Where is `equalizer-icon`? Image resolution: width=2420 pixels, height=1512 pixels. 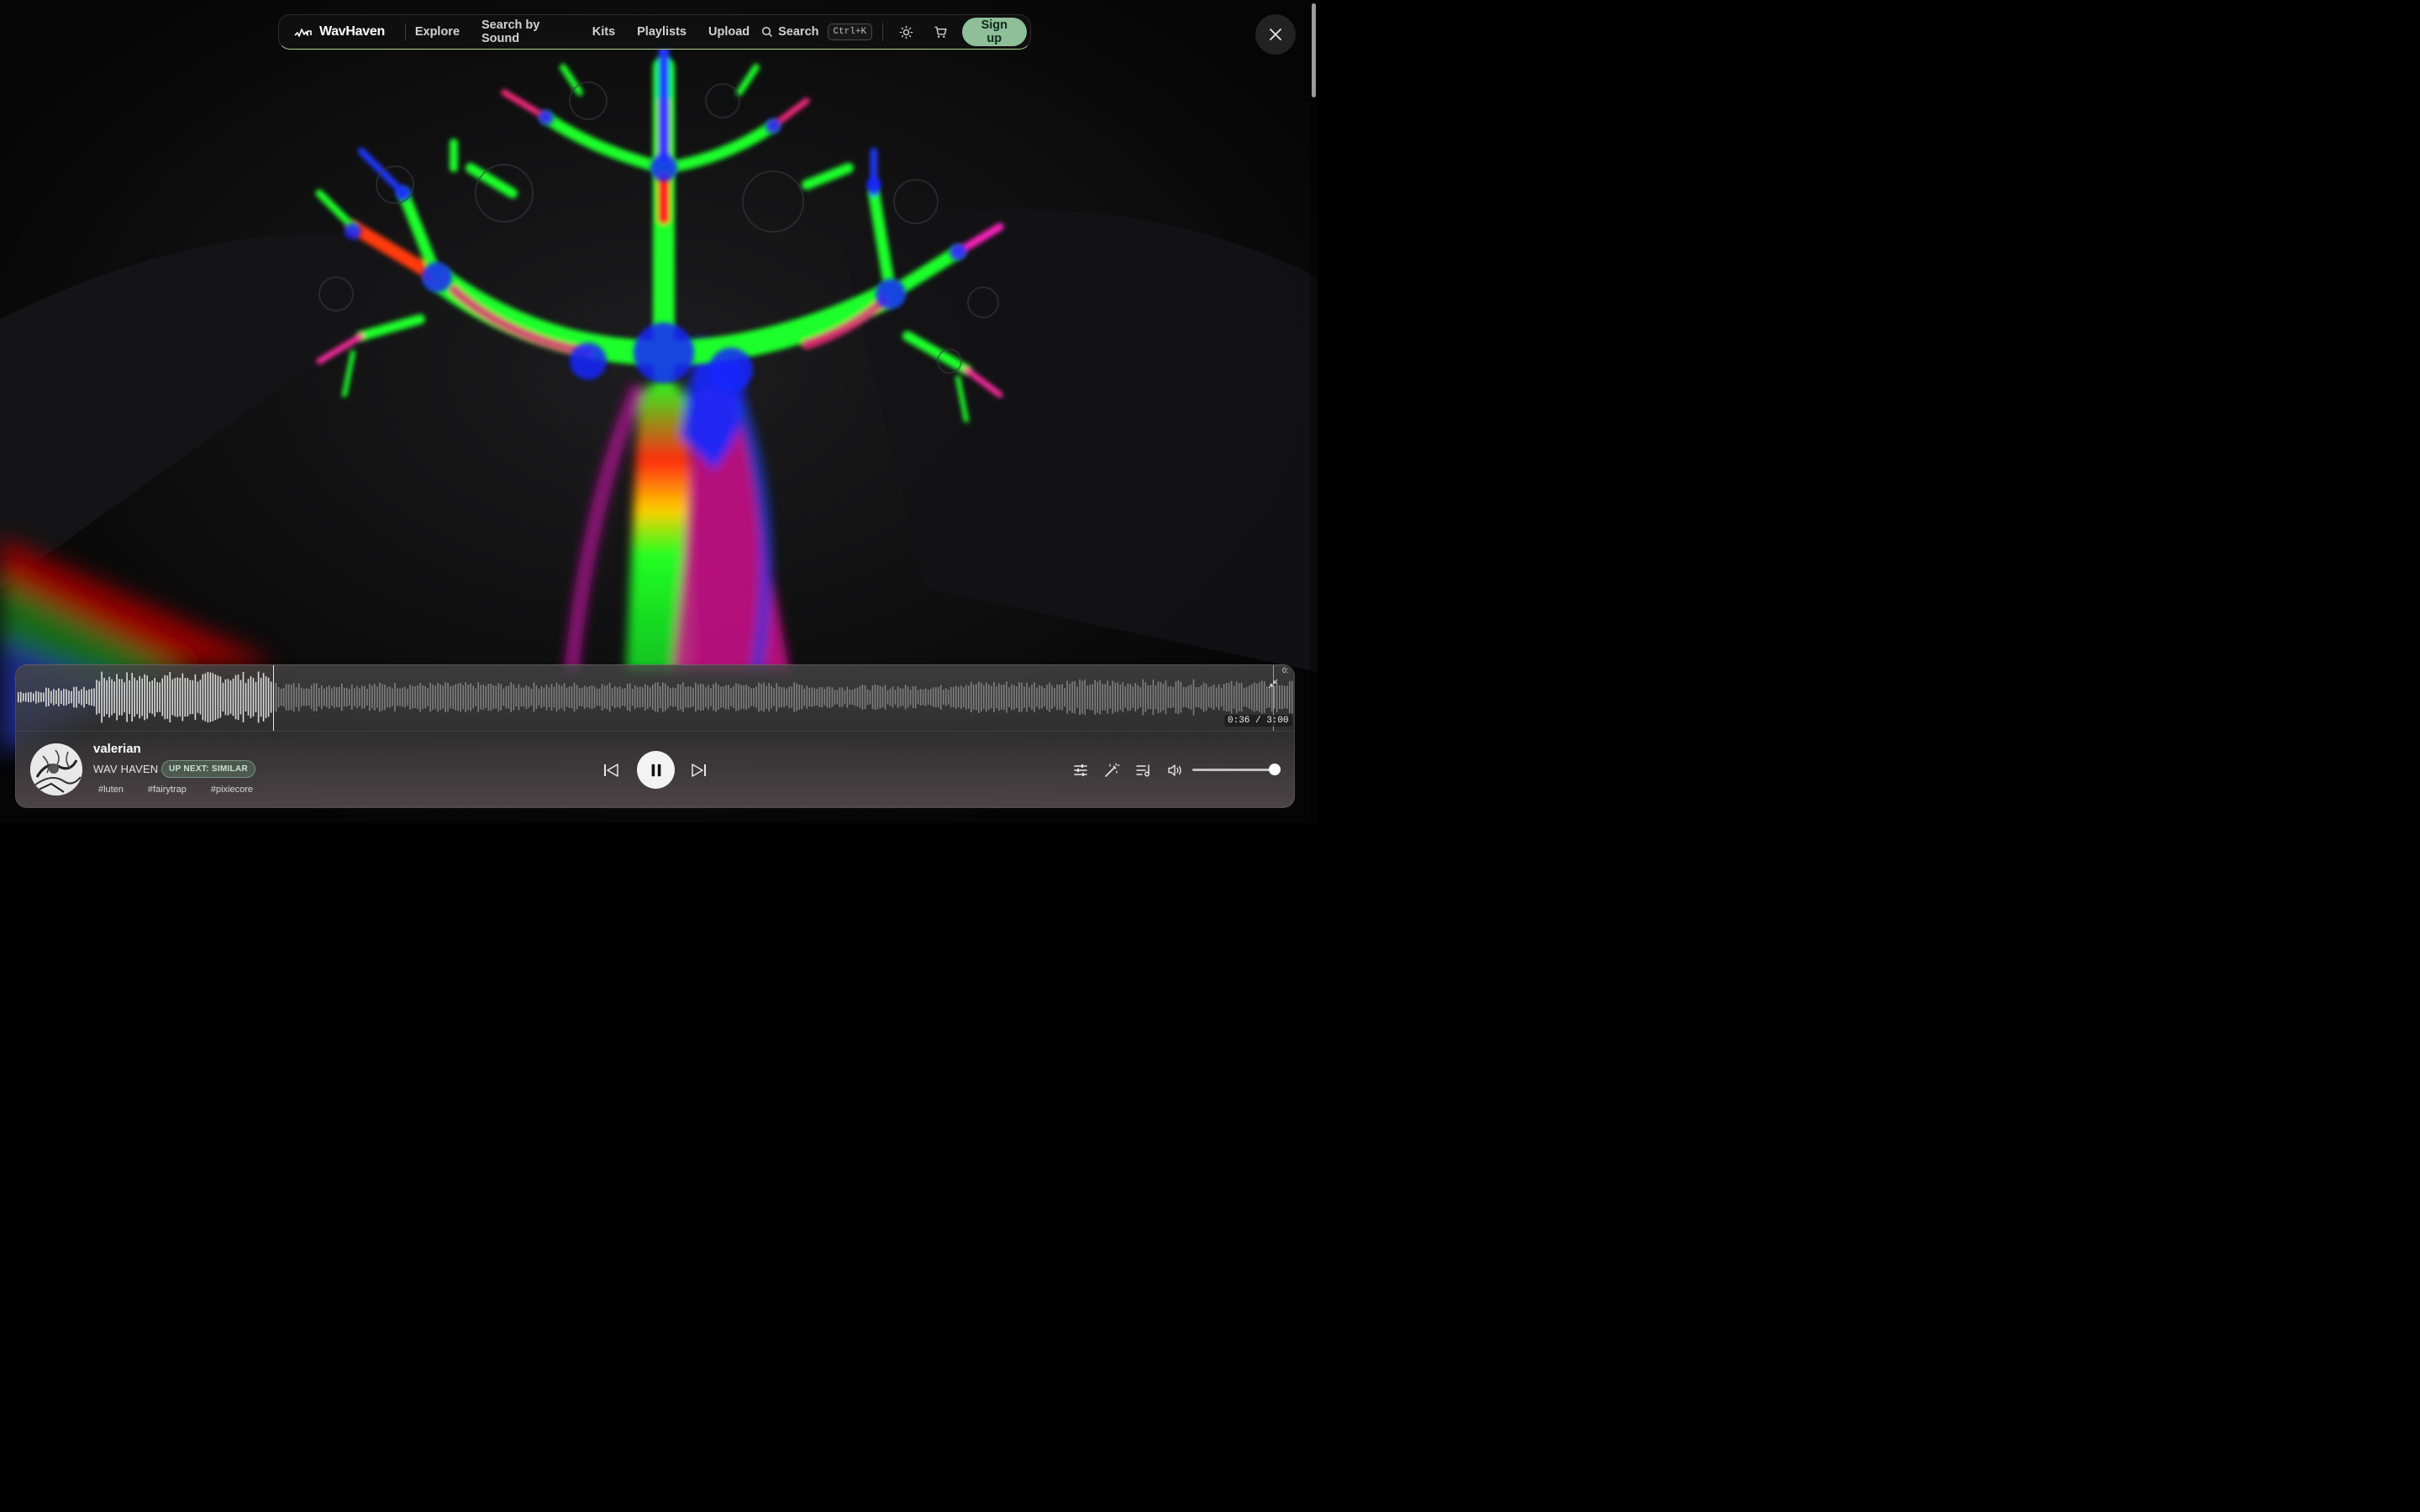
equalizer-icon is located at coordinates (1080, 770).